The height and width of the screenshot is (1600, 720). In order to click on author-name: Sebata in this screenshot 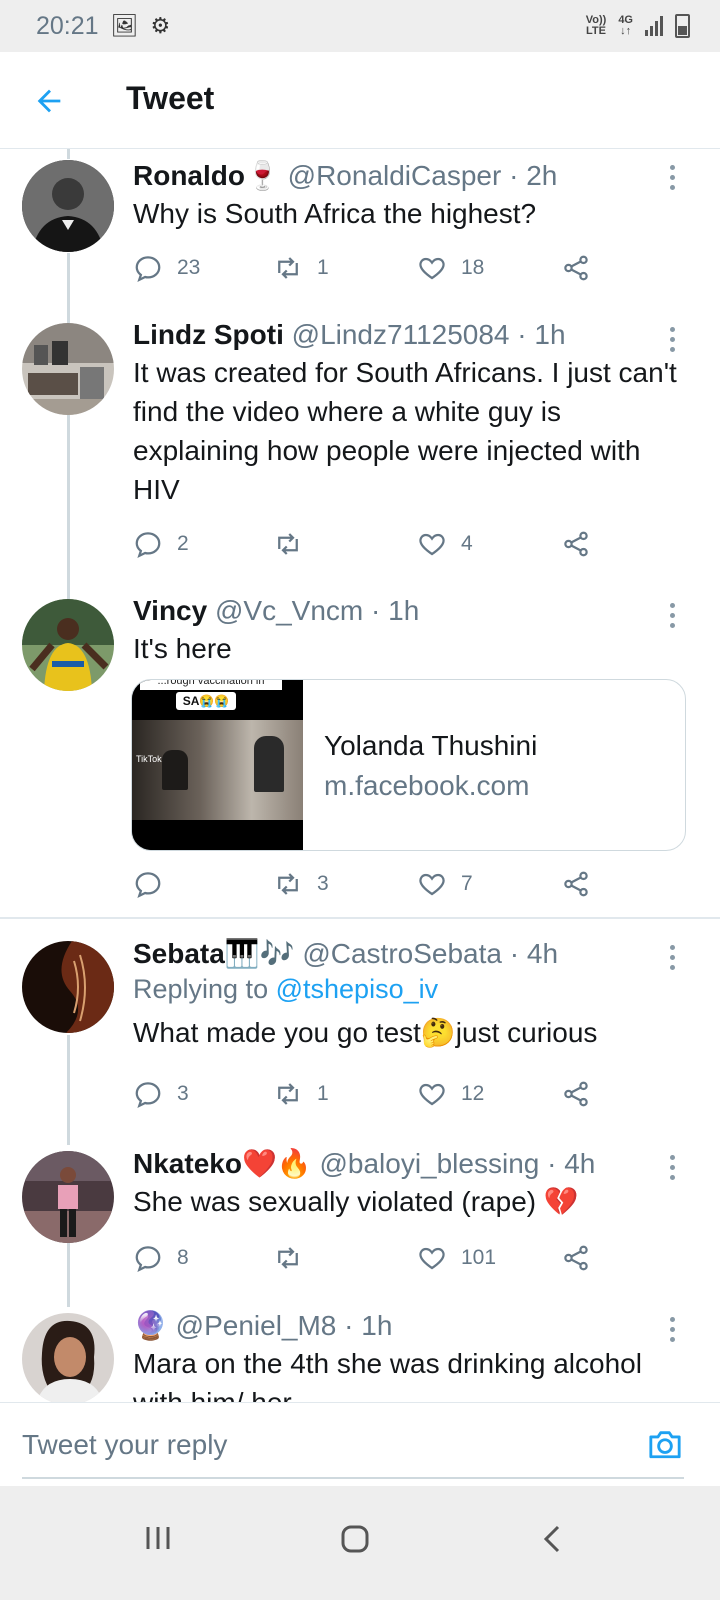, I will do `click(179, 953)`.